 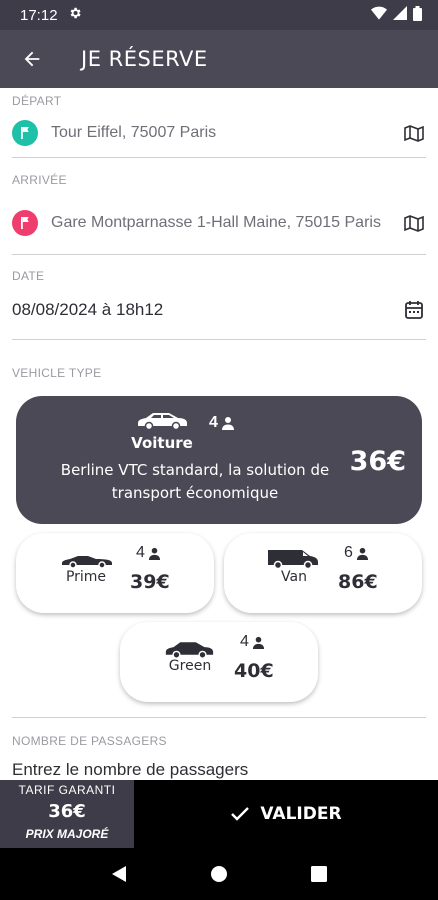 What do you see at coordinates (254, 671) in the screenshot?
I see `vehicle-price: 40€` at bounding box center [254, 671].